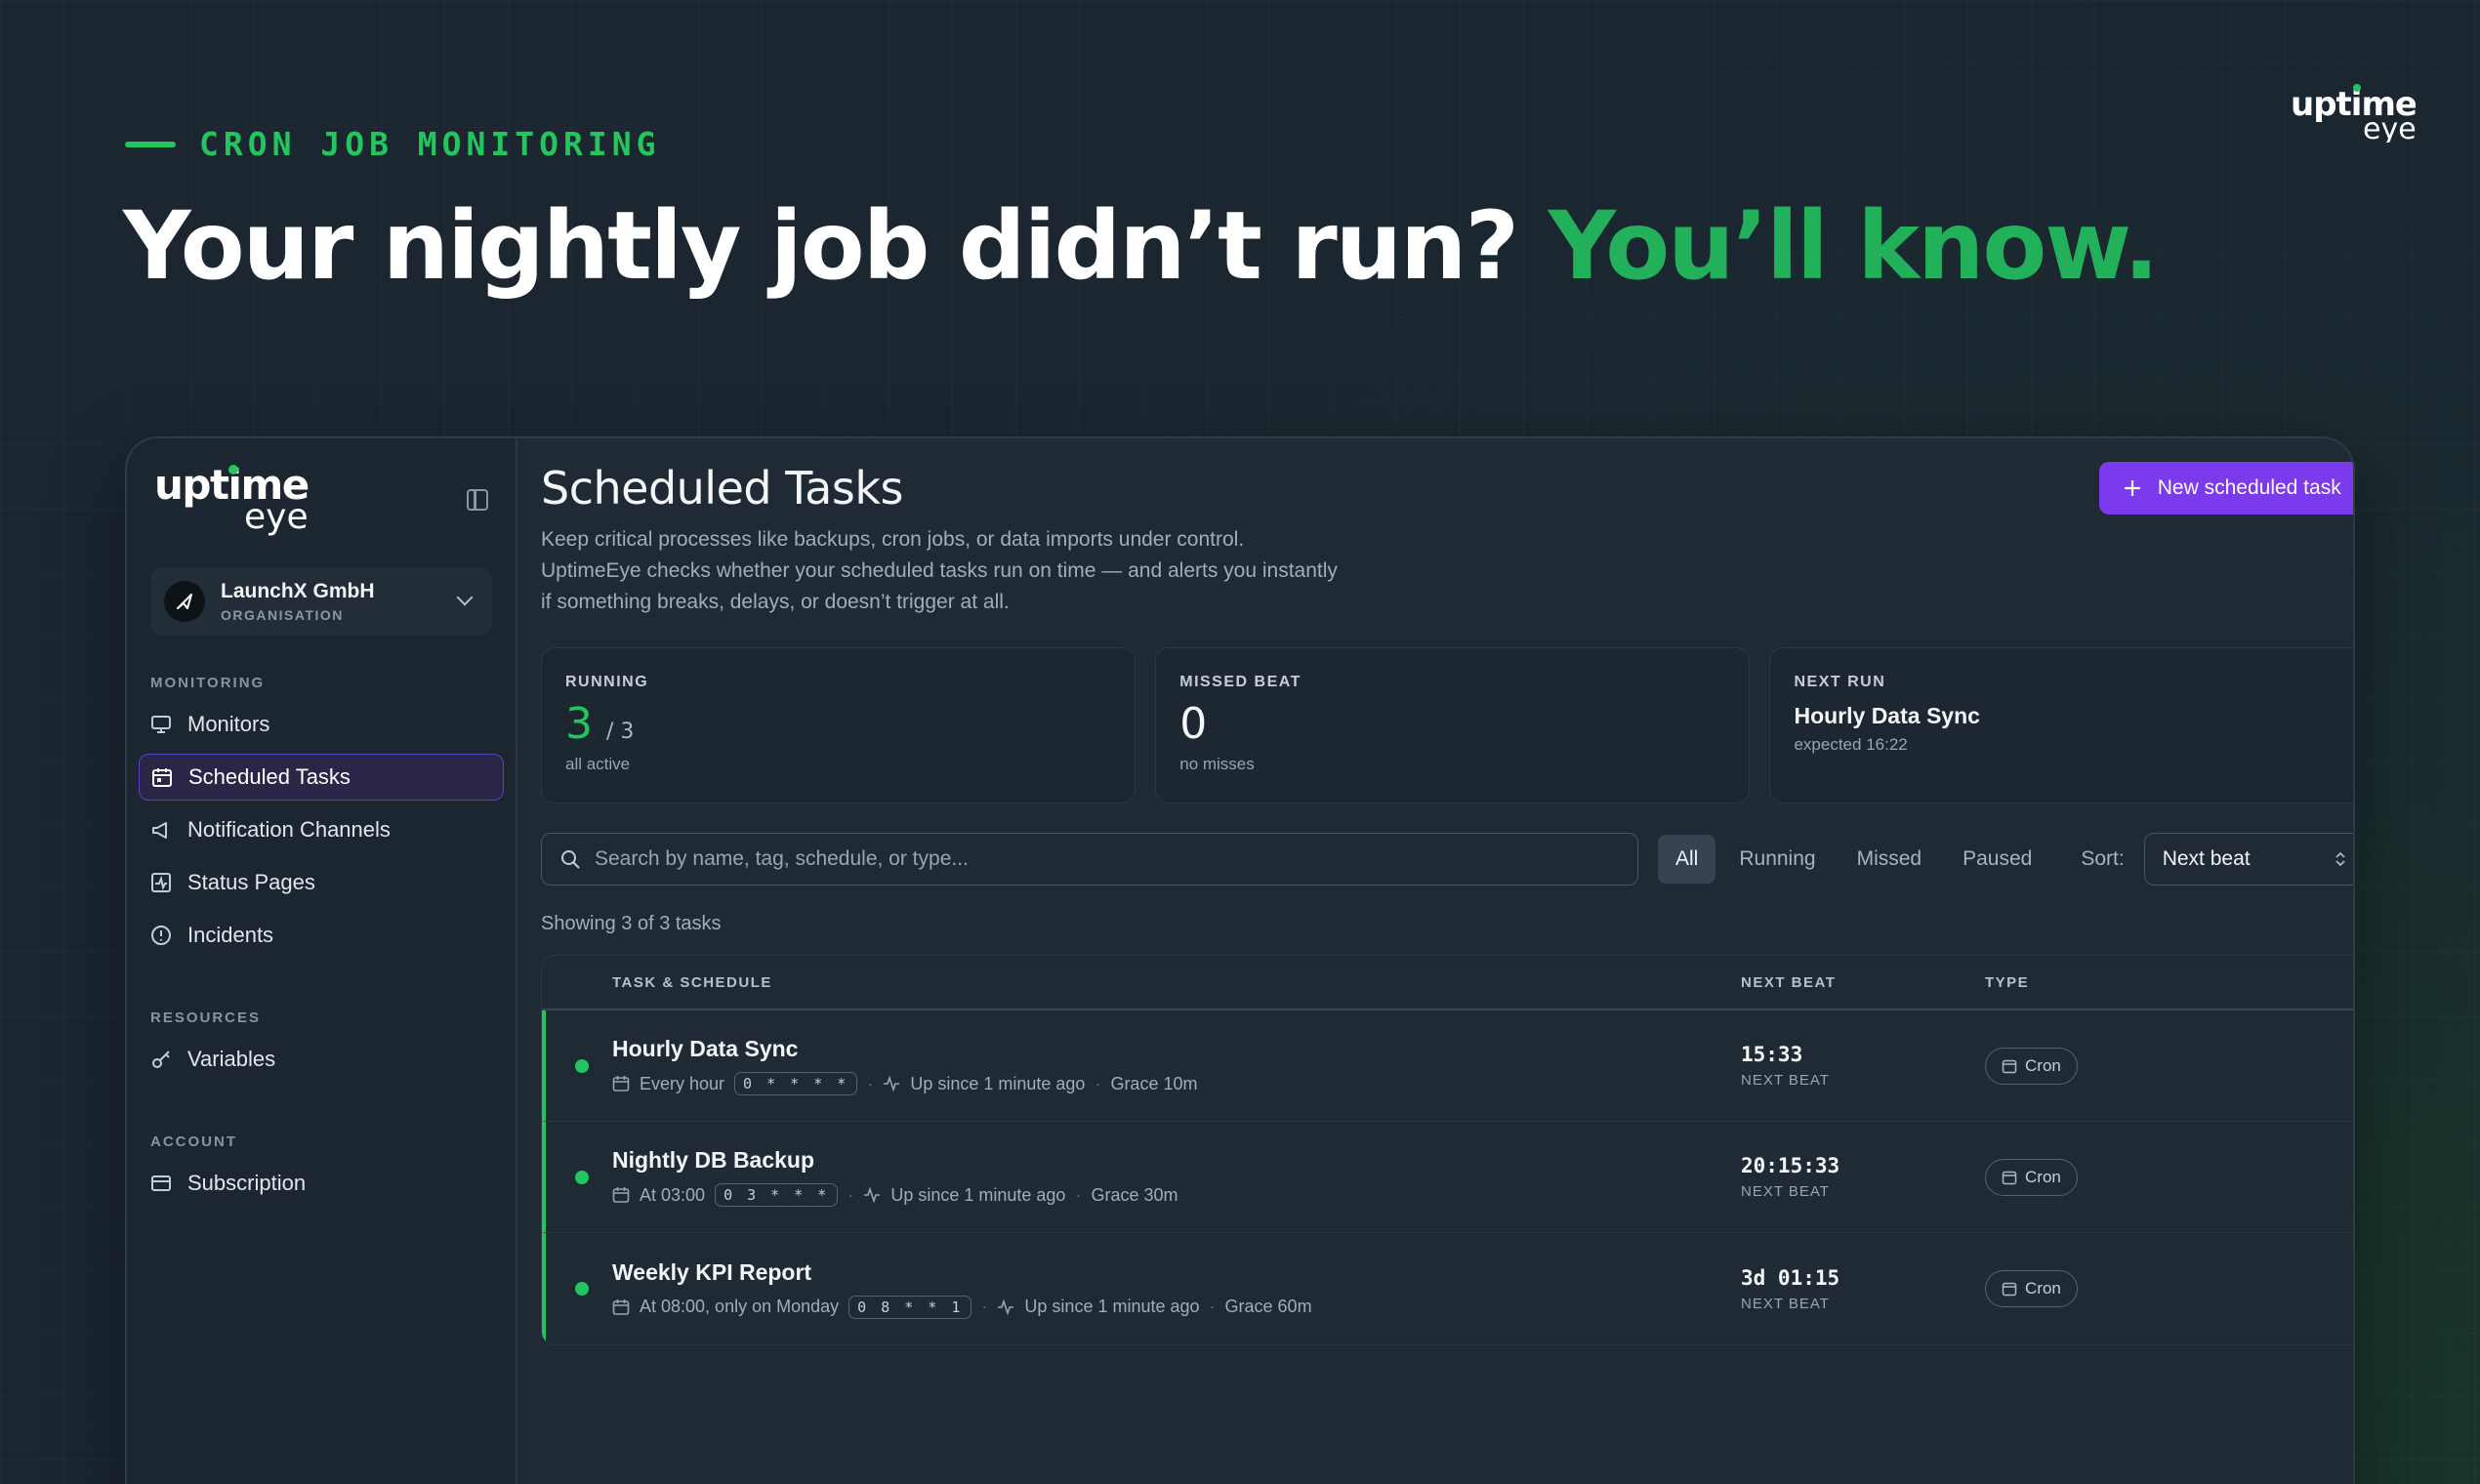  Describe the element at coordinates (1268, 1307) in the screenshot. I see `grace-text: Grace 60m` at that location.